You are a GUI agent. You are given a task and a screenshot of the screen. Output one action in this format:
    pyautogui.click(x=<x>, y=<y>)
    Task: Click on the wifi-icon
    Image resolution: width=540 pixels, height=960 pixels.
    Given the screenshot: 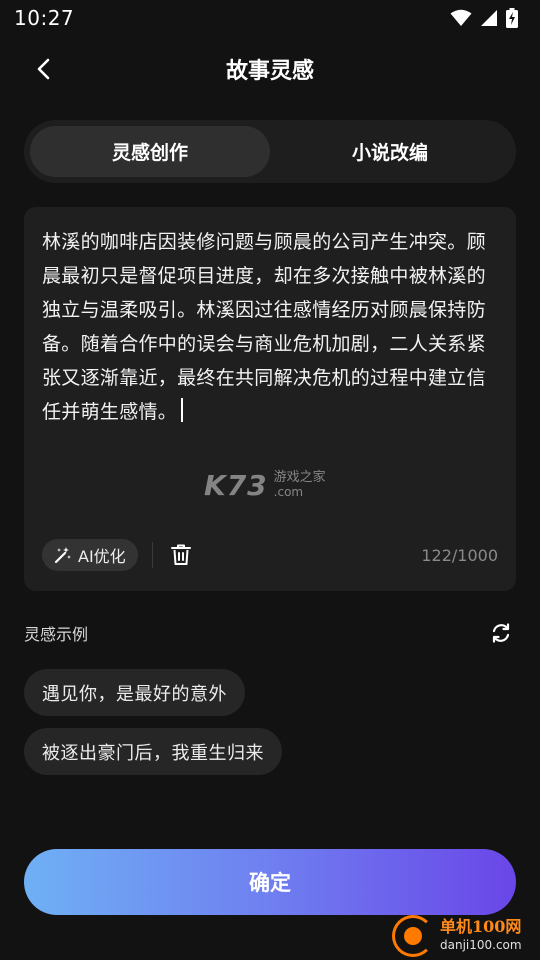 What is the action you would take?
    pyautogui.click(x=461, y=17)
    